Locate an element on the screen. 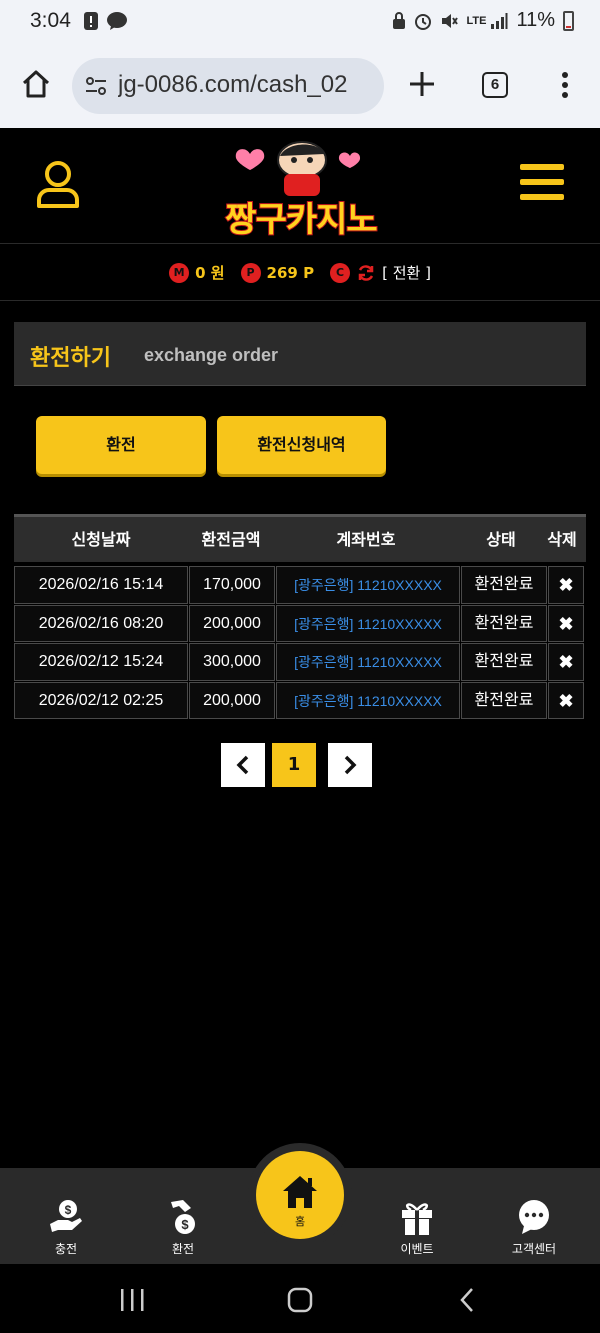 This screenshot has height=1333, width=600. status-time: 3:04 is located at coordinates (50, 20).